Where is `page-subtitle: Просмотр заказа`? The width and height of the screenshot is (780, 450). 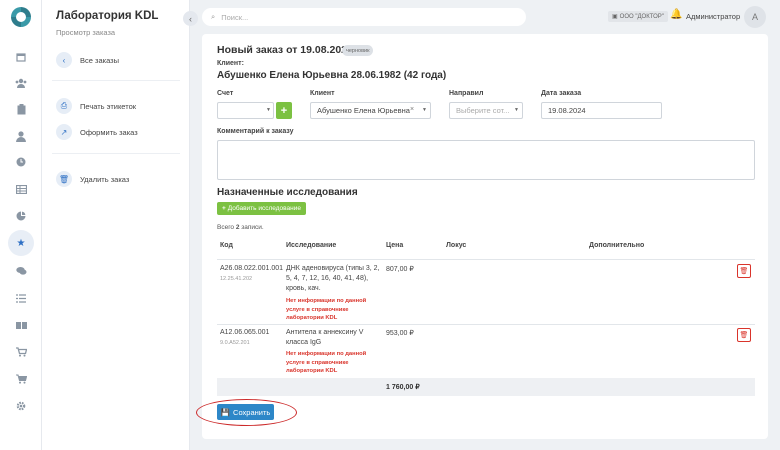
page-subtitle: Просмотр заказа is located at coordinates (86, 32).